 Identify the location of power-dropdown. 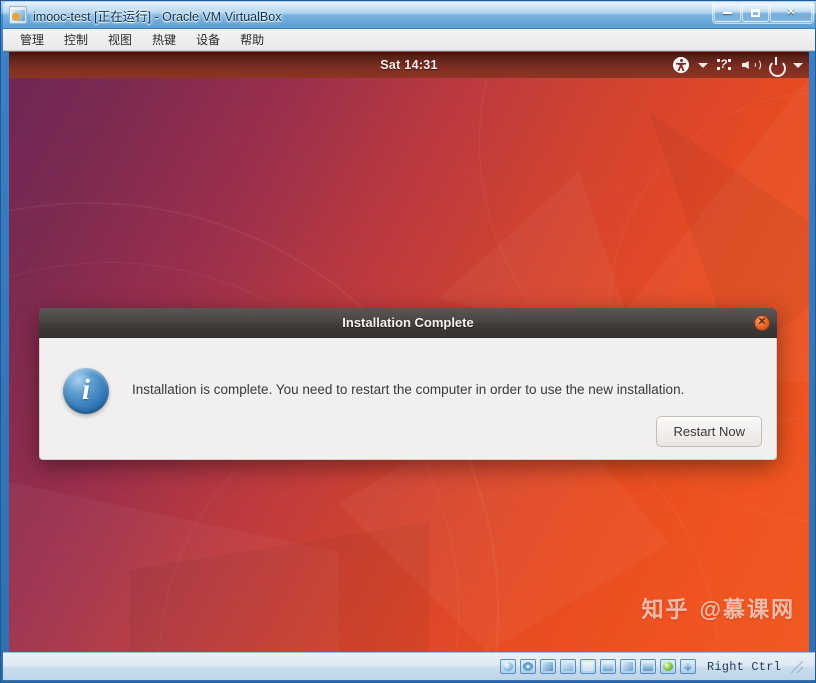
(798, 65).